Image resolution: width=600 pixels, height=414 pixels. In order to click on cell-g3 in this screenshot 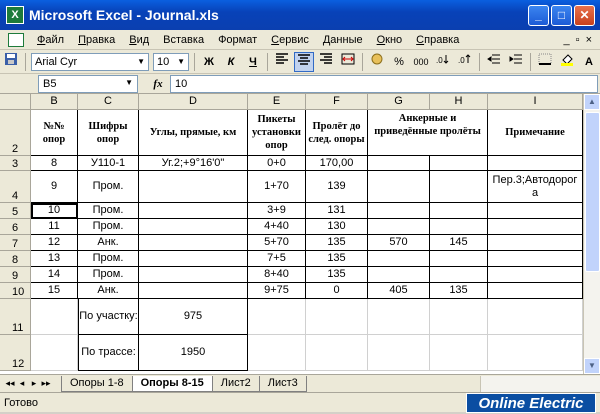, I will do `click(399, 163)`.